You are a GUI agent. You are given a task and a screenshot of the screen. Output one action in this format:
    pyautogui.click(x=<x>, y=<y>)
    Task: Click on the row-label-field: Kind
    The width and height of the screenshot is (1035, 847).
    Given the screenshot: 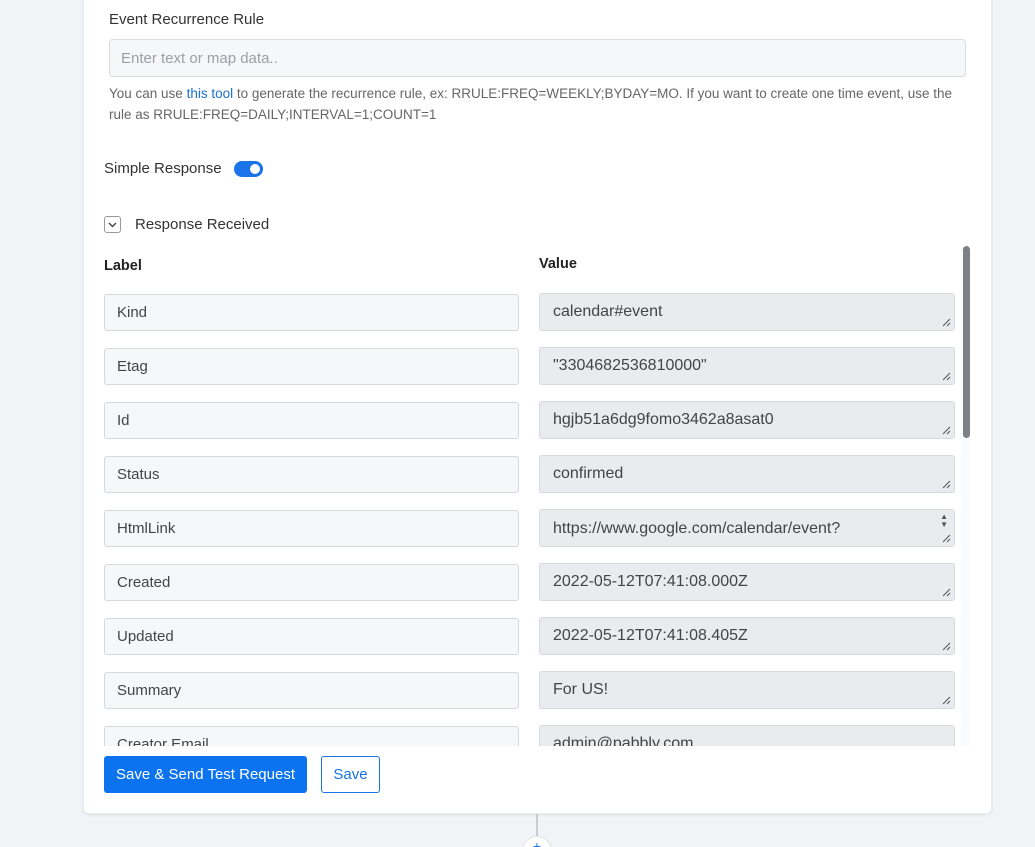 What is the action you would take?
    pyautogui.click(x=311, y=312)
    